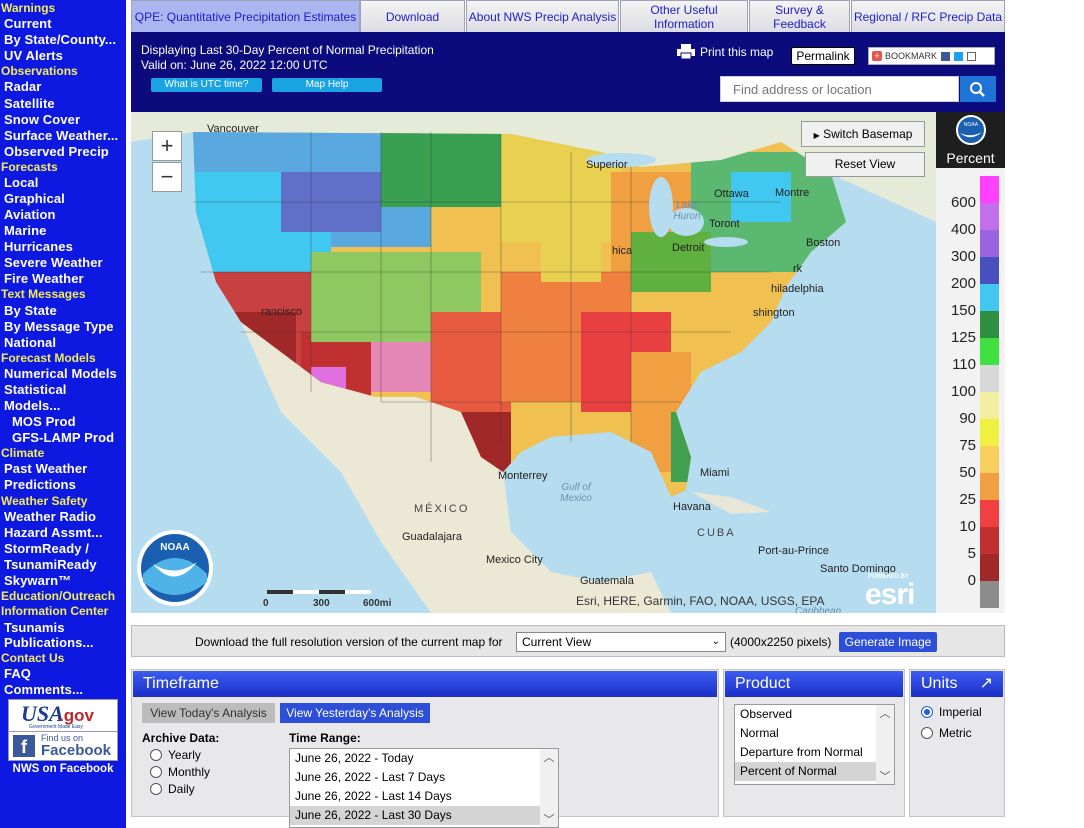 This screenshot has height=828, width=1084. I want to click on sidebar-link: Fire Weather, so click(63, 278).